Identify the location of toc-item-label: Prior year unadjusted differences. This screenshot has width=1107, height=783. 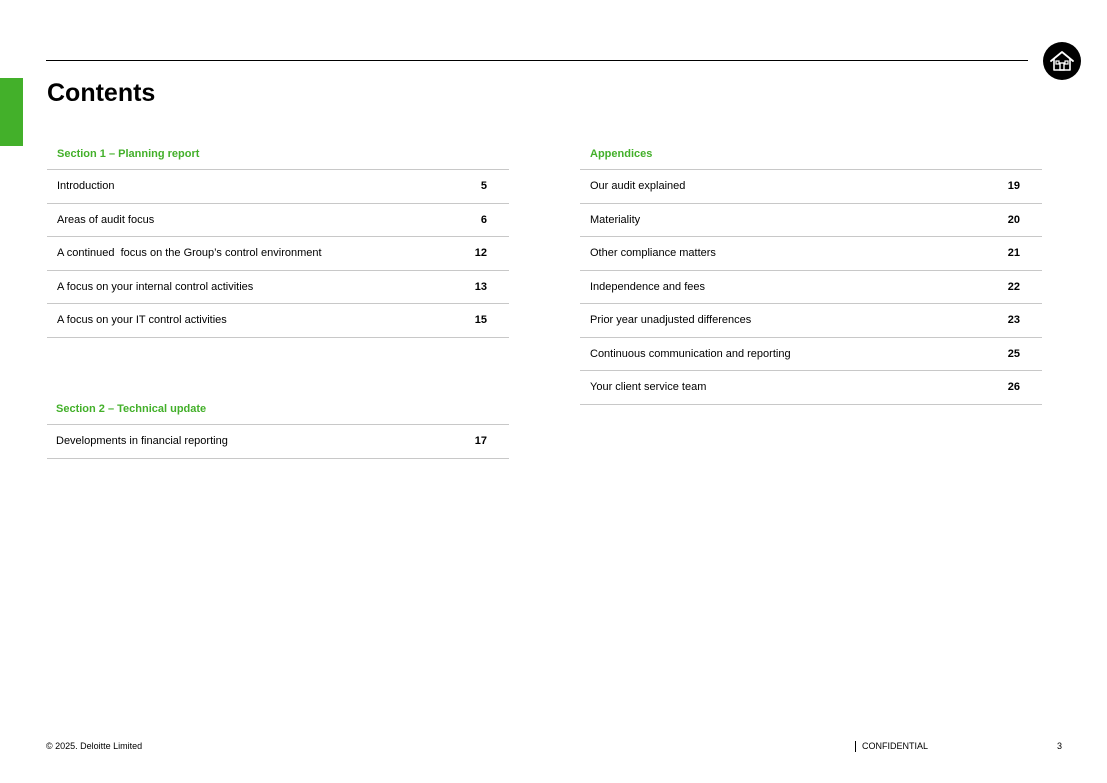
(671, 320).